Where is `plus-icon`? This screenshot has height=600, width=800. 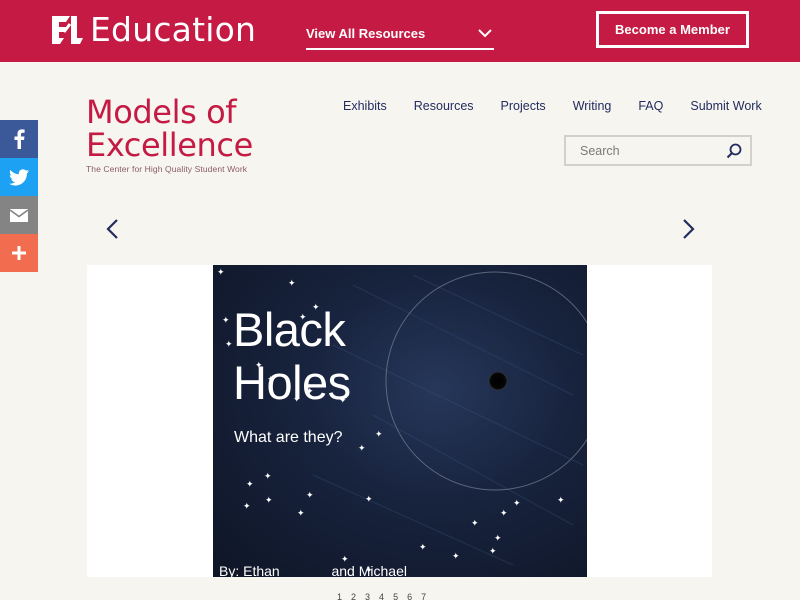 plus-icon is located at coordinates (19, 253).